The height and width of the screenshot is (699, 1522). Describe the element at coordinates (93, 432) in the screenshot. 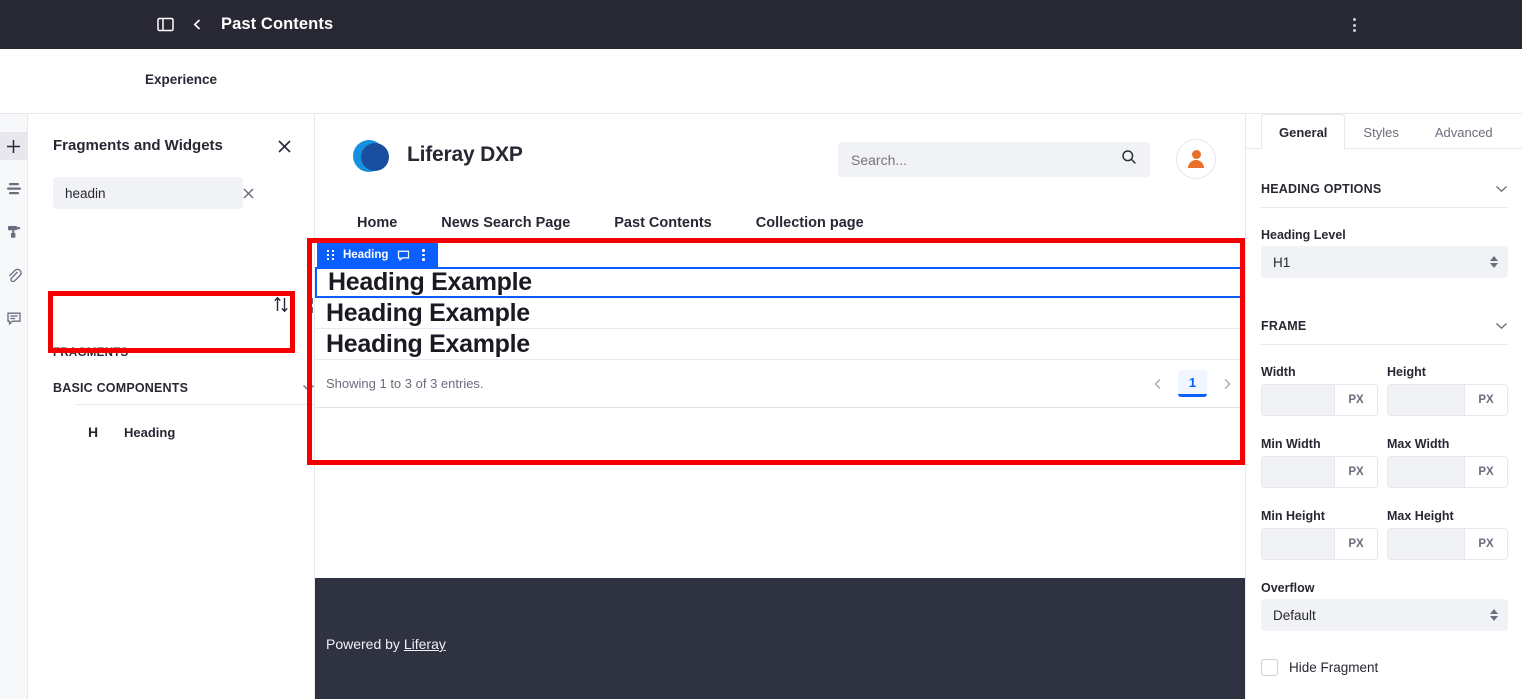

I see `heading-letter-icon: H` at that location.